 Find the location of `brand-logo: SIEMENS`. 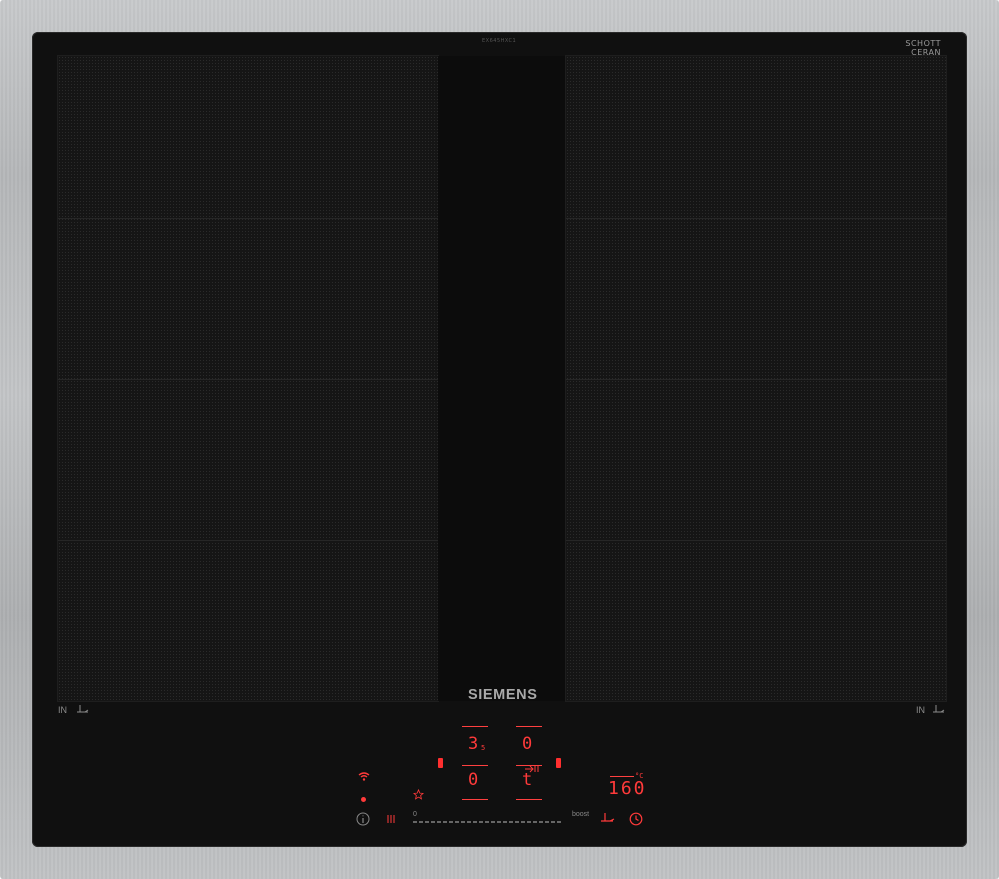

brand-logo: SIEMENS is located at coordinates (503, 695).